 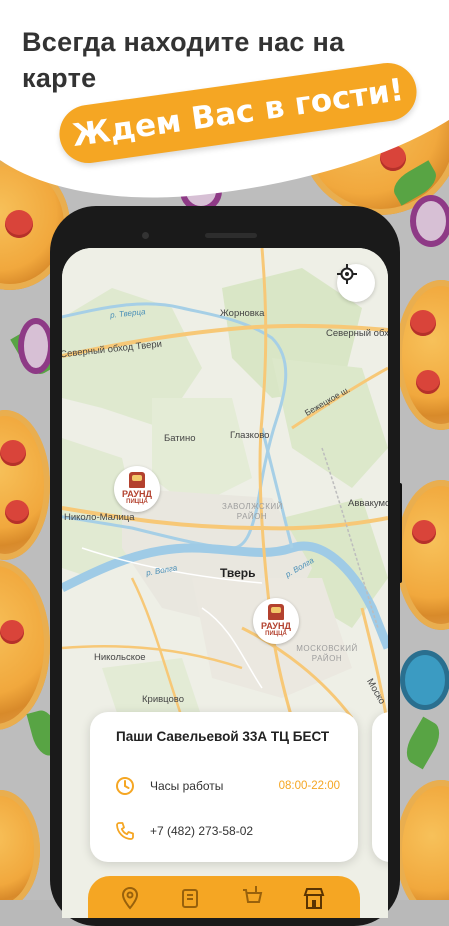 What do you see at coordinates (327, 653) in the screenshot?
I see `map-label-moskovsky-district: МОСКОВСКИЙ РАЙОН` at bounding box center [327, 653].